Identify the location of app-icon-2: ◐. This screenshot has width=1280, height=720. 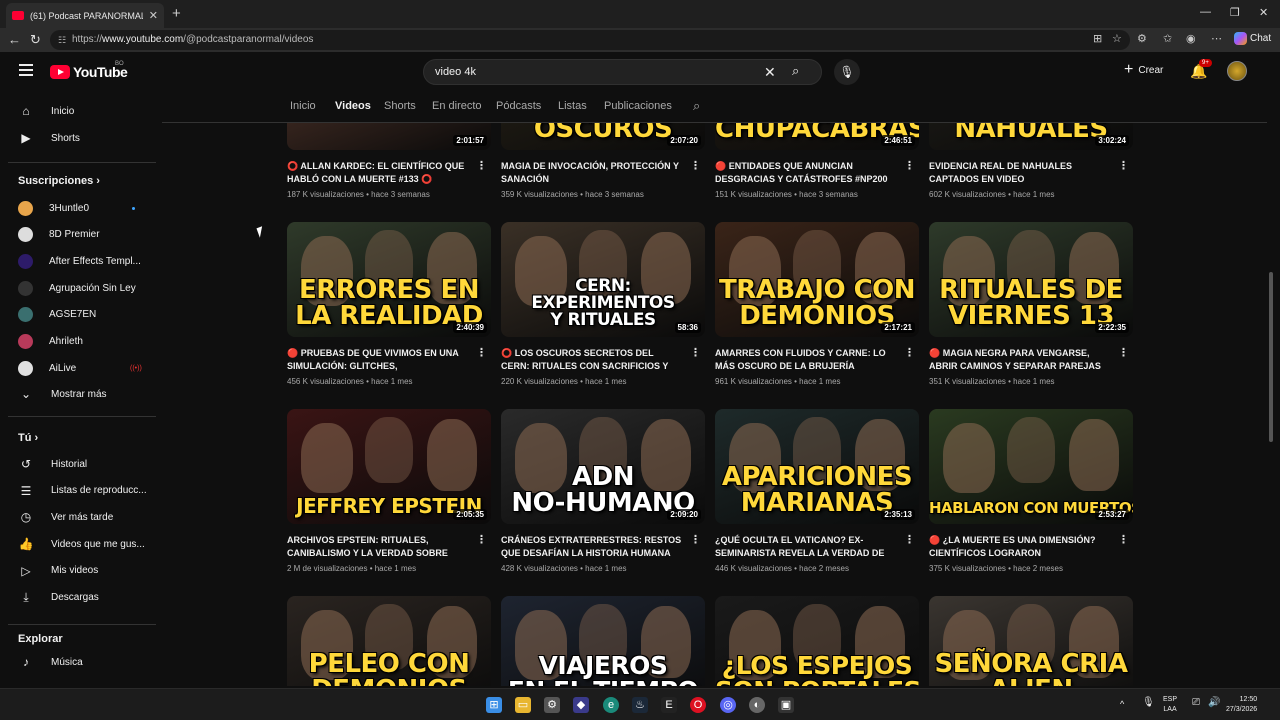
(757, 705).